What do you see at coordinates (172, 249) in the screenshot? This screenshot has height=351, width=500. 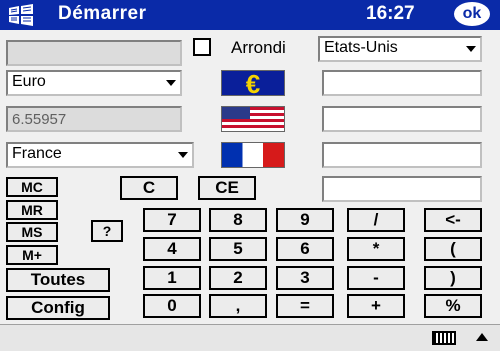 I see `key-4: 4` at bounding box center [172, 249].